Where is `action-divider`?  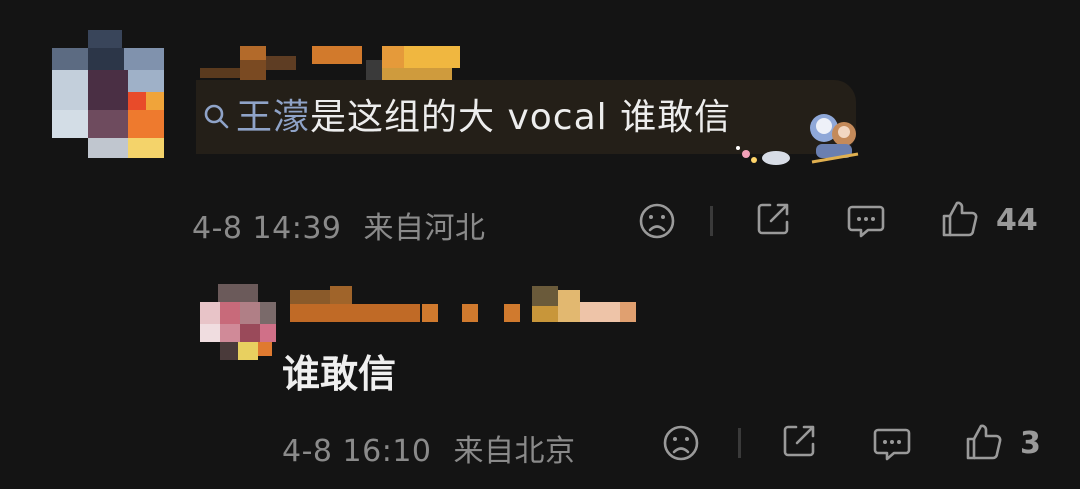 action-divider is located at coordinates (711, 221).